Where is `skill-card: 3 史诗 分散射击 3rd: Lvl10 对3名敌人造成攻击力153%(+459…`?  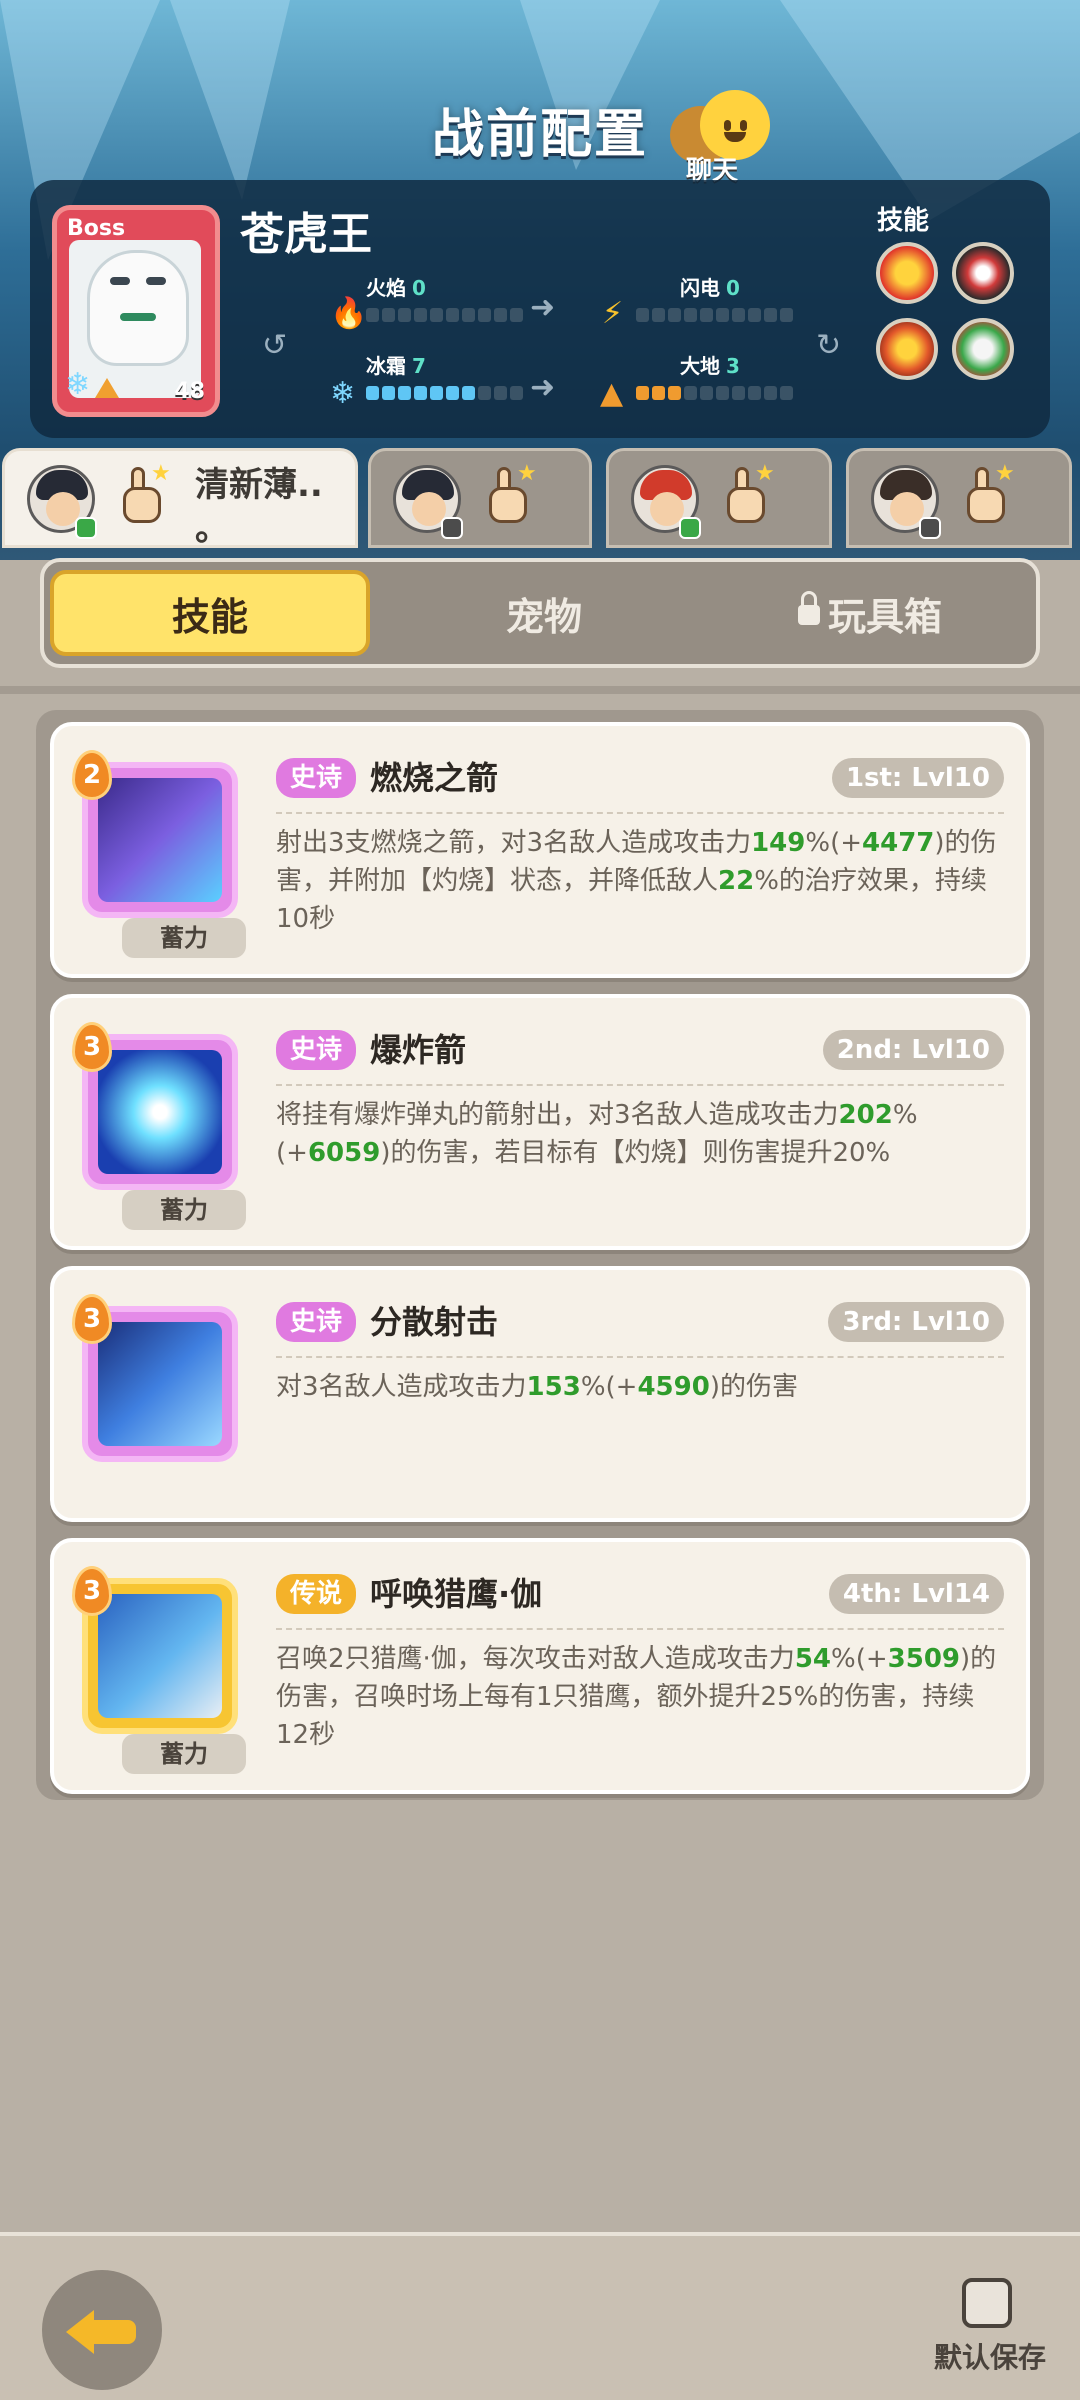 skill-card: 3 史诗 分散射击 3rd: Lvl10 对3名敌人造成攻击力153%(+459… is located at coordinates (540, 1394).